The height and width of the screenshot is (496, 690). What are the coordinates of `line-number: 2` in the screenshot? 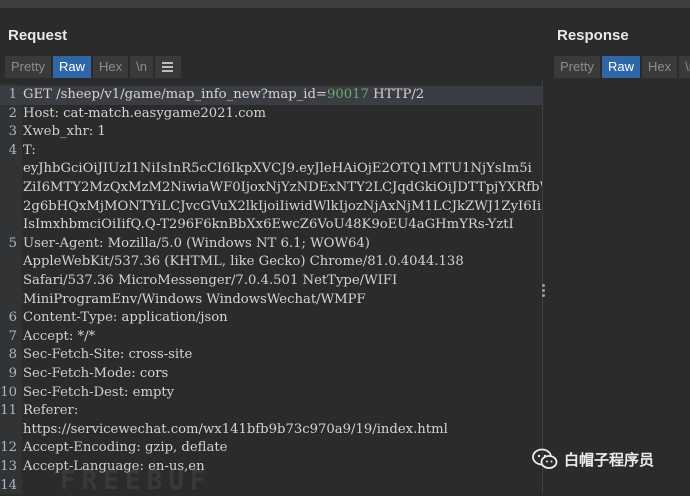 It's located at (12, 113).